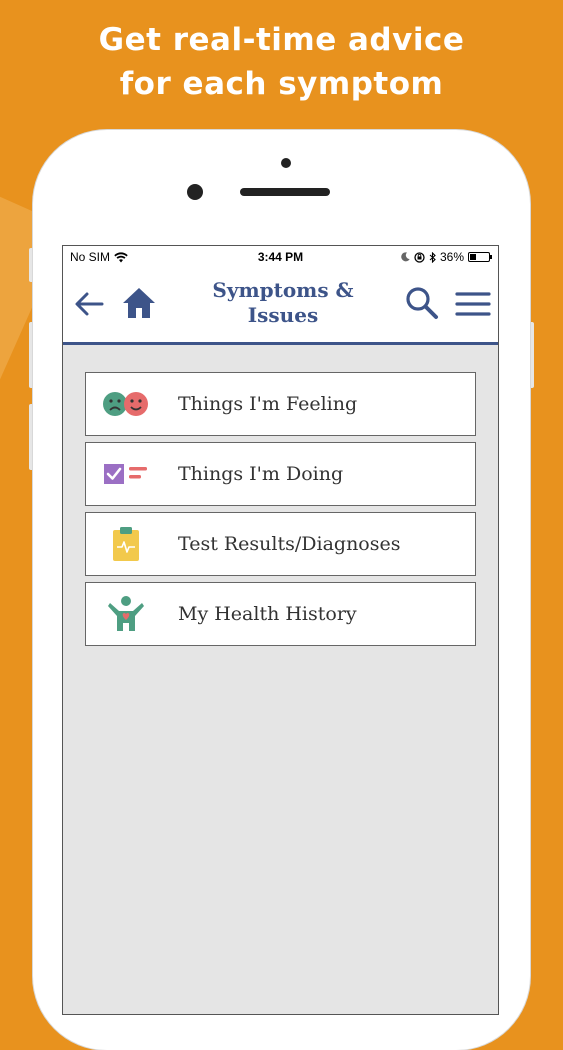  Describe the element at coordinates (126, 544) in the screenshot. I see `clipboard-icon` at that location.